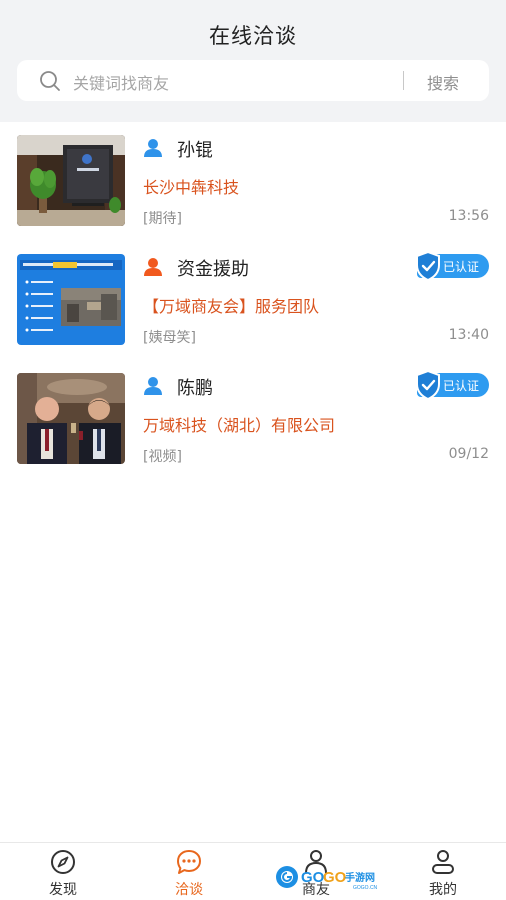 Image resolution: width=506 pixels, height=900 pixels. I want to click on search-divider, so click(403, 80).